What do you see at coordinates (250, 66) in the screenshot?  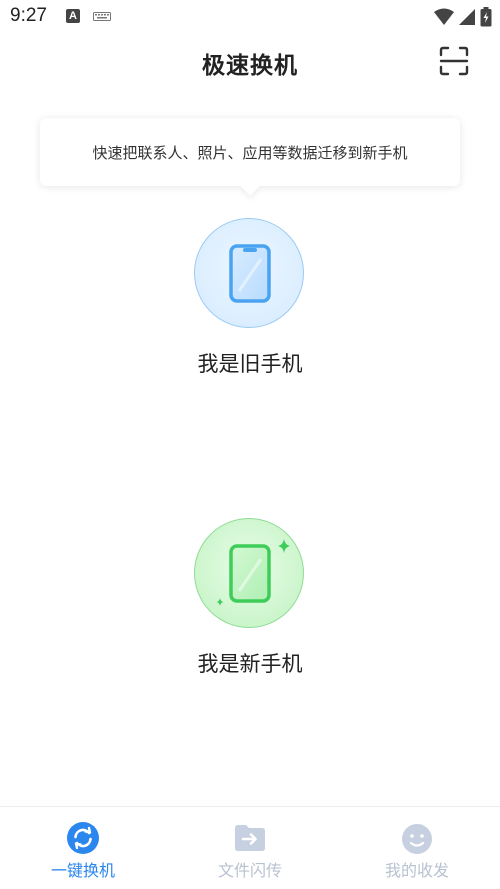 I see `page-title: 极速换机` at bounding box center [250, 66].